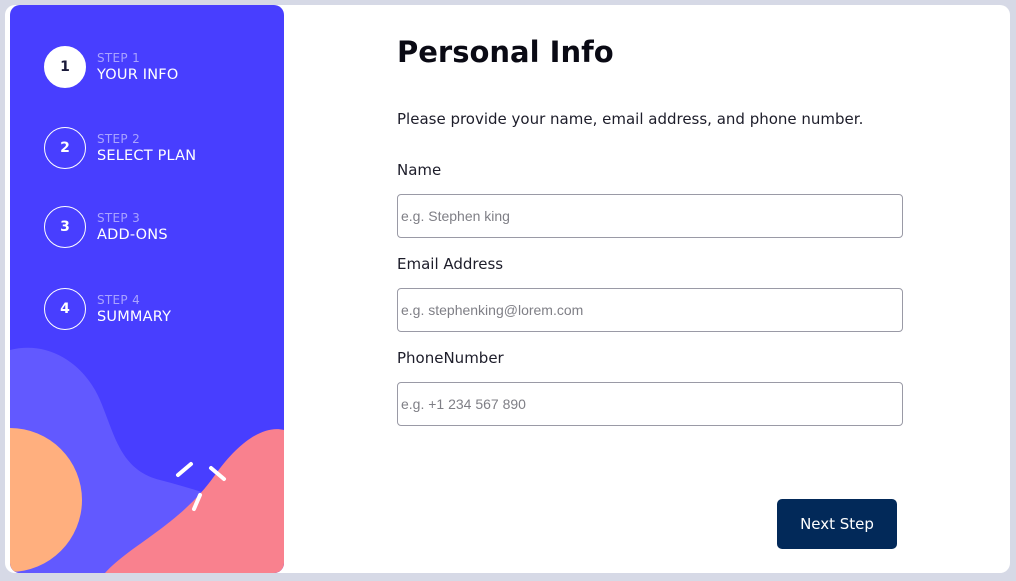 This screenshot has width=1016, height=581. What do you see at coordinates (419, 170) in the screenshot?
I see `name-label: Name` at bounding box center [419, 170].